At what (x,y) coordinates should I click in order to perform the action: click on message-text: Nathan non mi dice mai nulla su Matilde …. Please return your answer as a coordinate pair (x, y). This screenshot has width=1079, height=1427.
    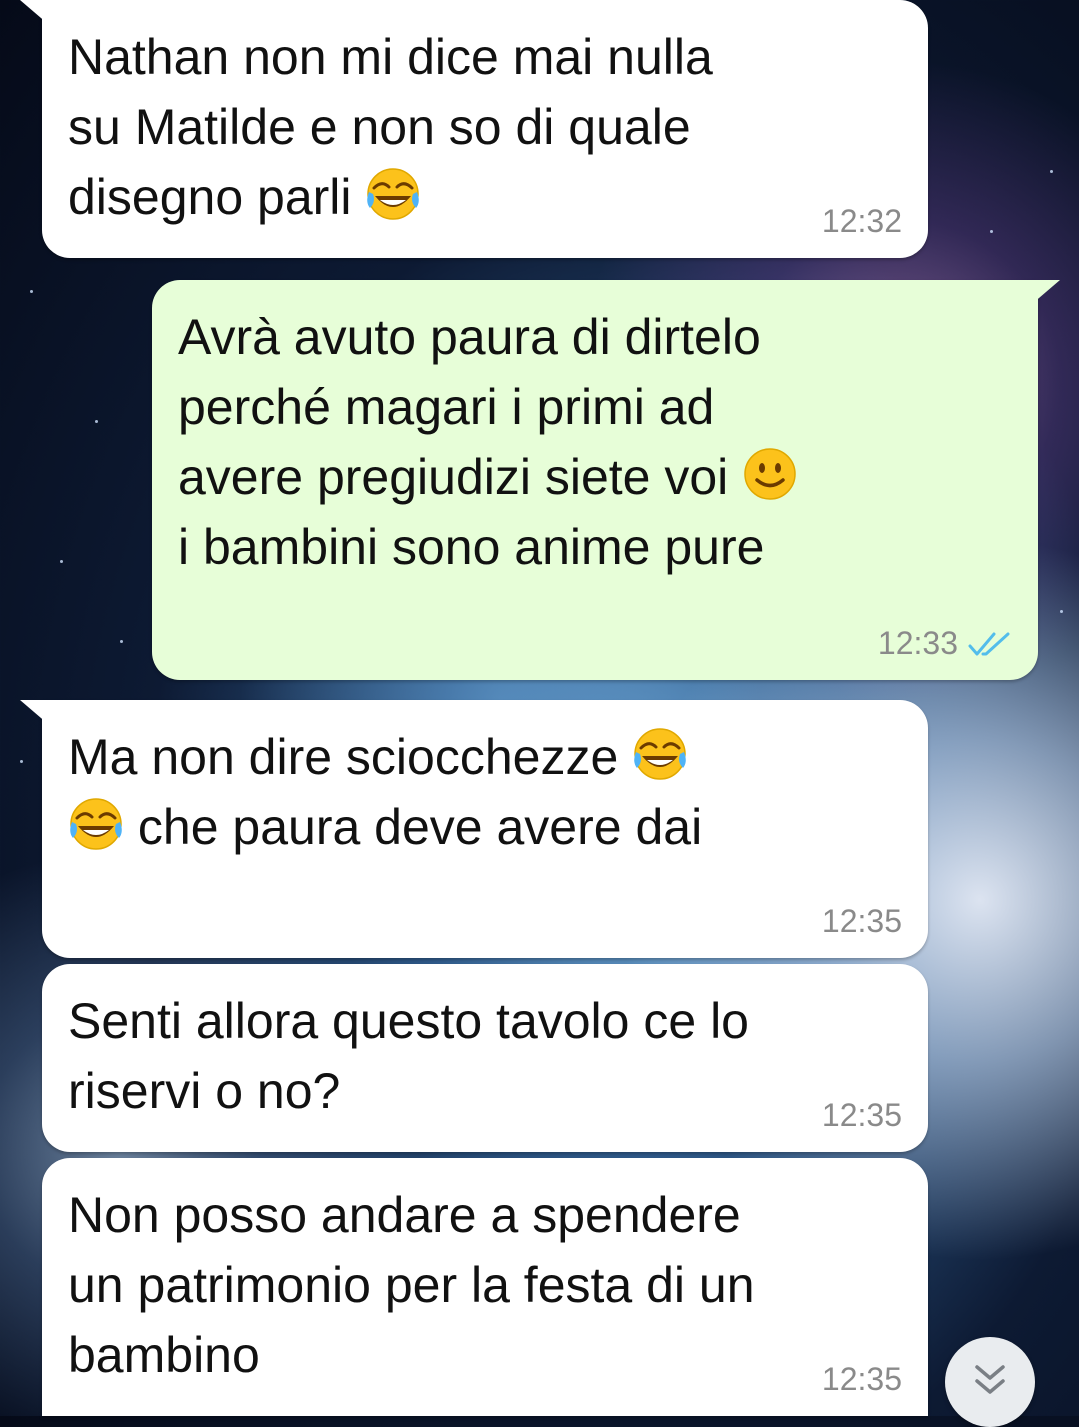
    Looking at the image, I should click on (390, 127).